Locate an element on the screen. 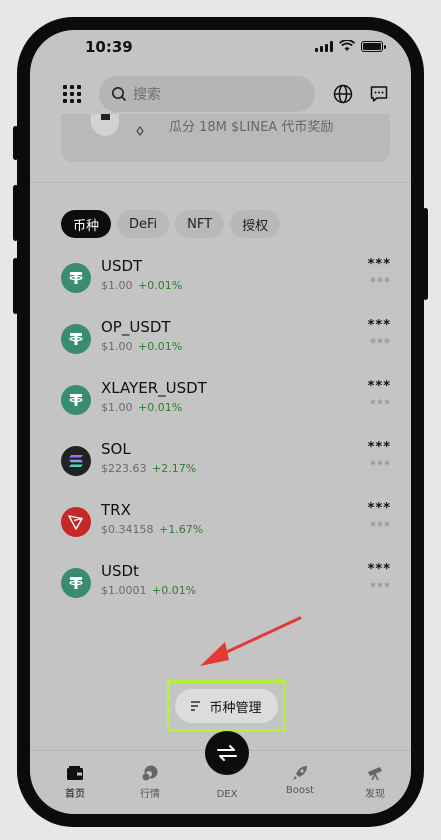  bottom-tab-bar: 首页 行情 DEX Boost 发现 is located at coordinates (220, 772).